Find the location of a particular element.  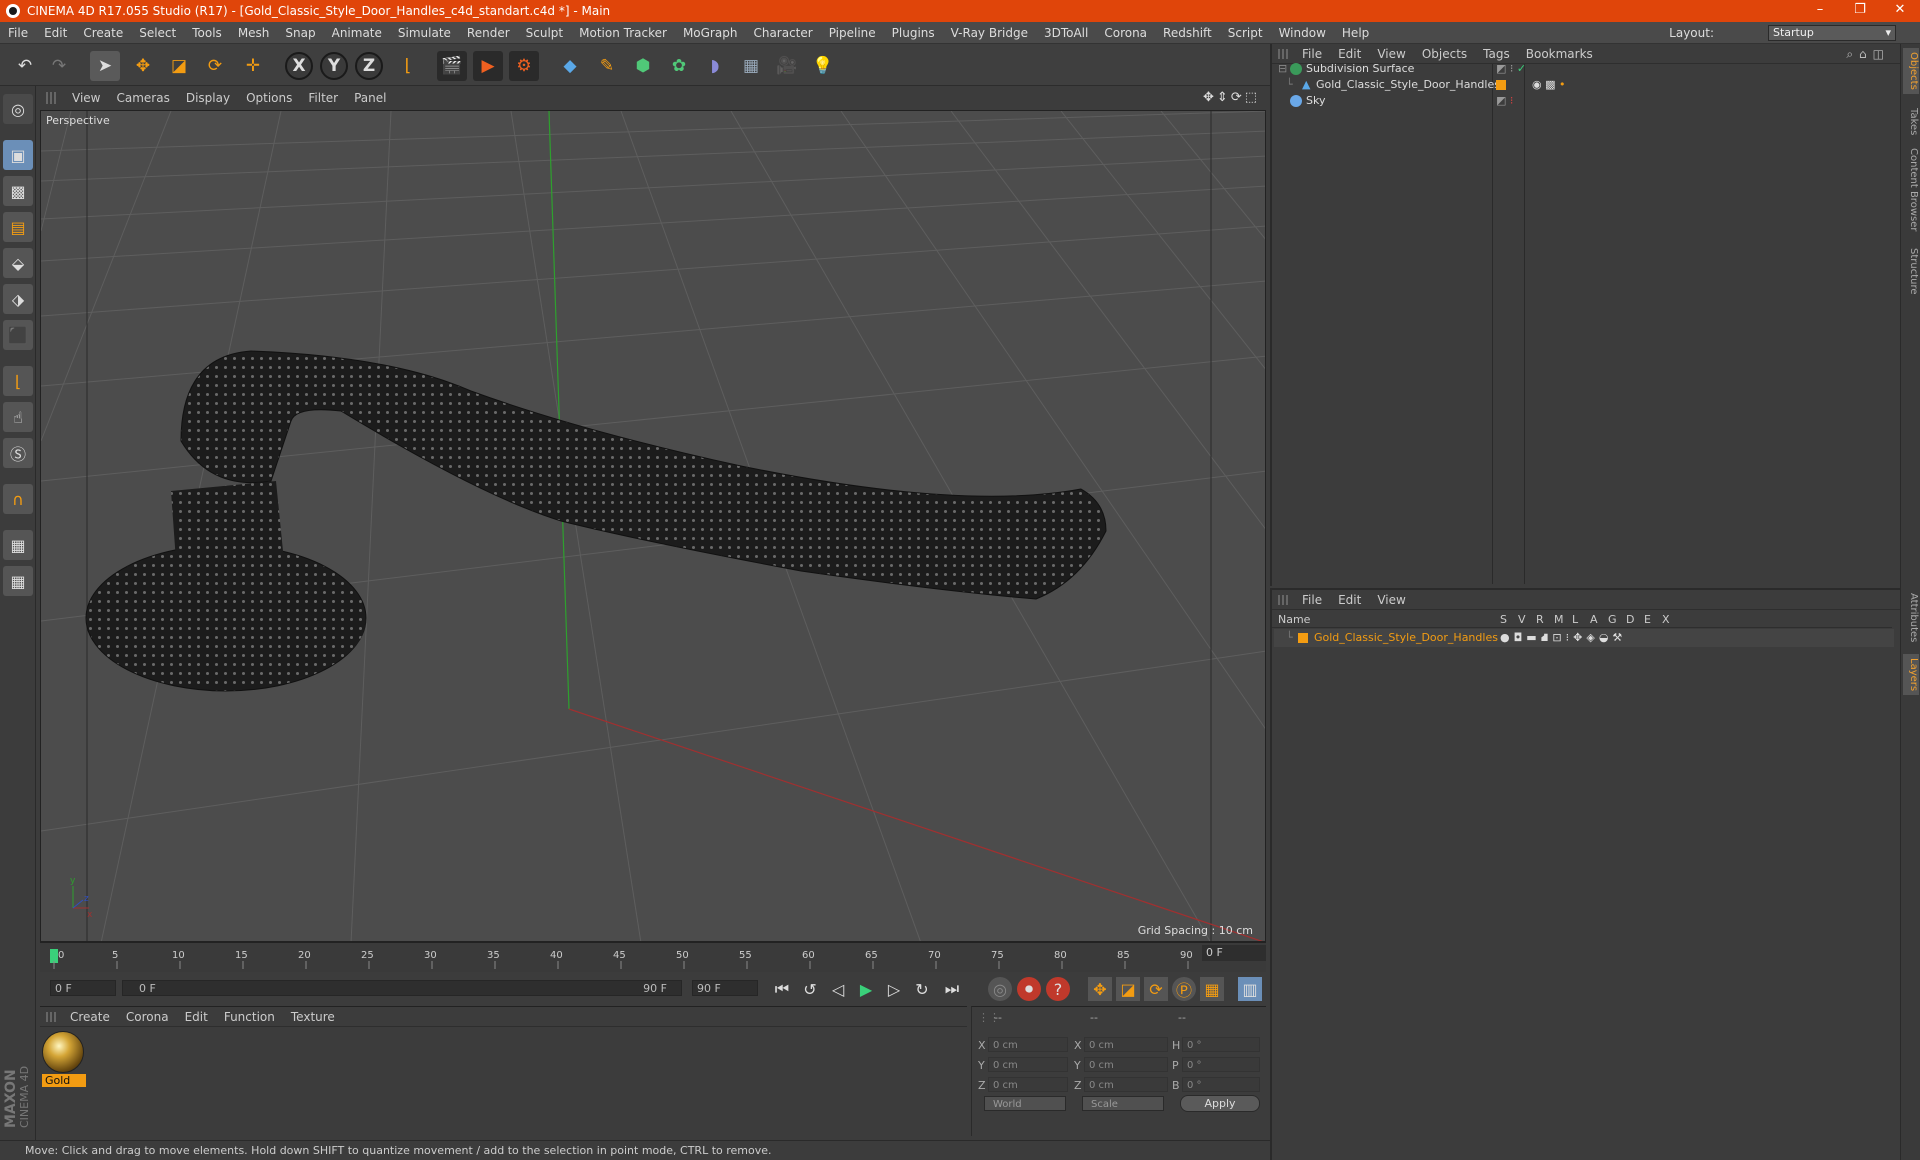

coord-system-icon: ⌊ is located at coordinates (408, 66).